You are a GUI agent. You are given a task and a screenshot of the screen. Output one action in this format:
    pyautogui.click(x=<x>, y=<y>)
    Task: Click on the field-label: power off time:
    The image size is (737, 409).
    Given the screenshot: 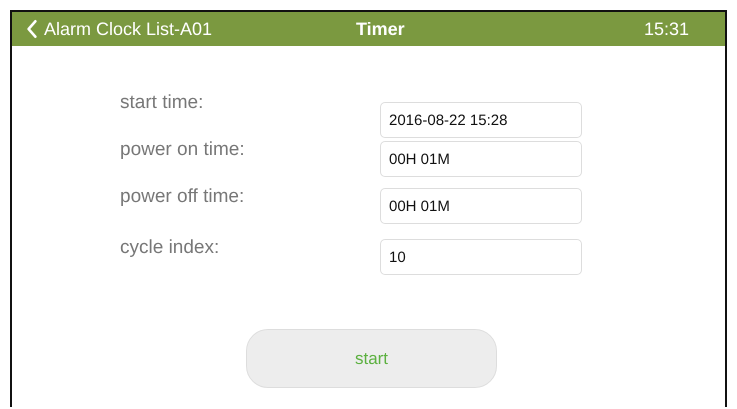 What is the action you would take?
    pyautogui.click(x=183, y=197)
    